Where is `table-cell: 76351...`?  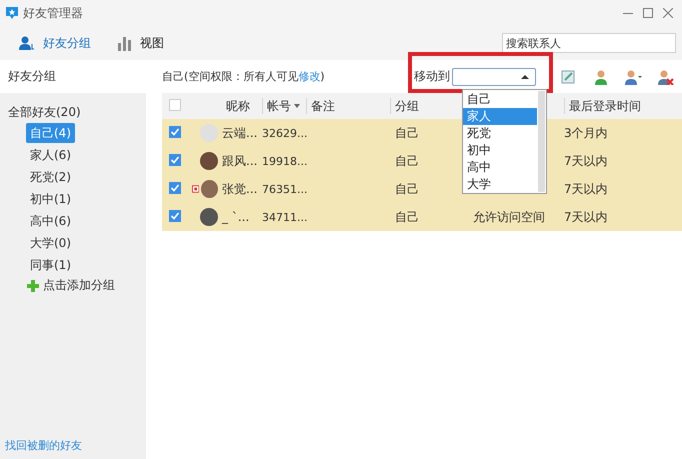
table-cell: 76351... is located at coordinates (284, 189).